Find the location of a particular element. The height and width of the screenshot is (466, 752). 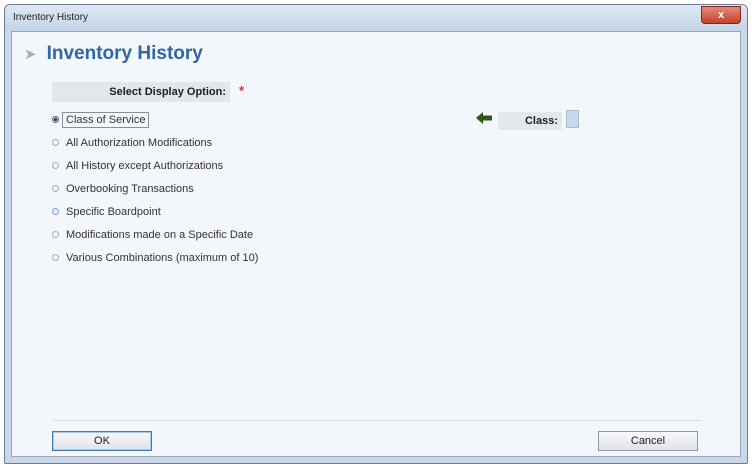

select-display-option-label-box: Select Display Option: is located at coordinates (141, 92).